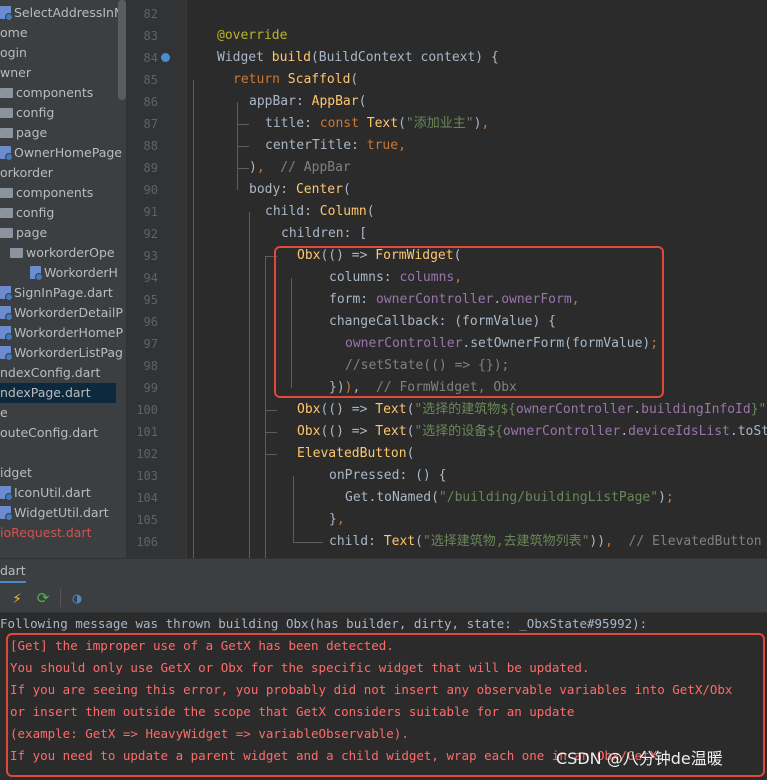 This screenshot has width=767, height=780. Describe the element at coordinates (150, 300) in the screenshot. I see `line-number: 95` at that location.